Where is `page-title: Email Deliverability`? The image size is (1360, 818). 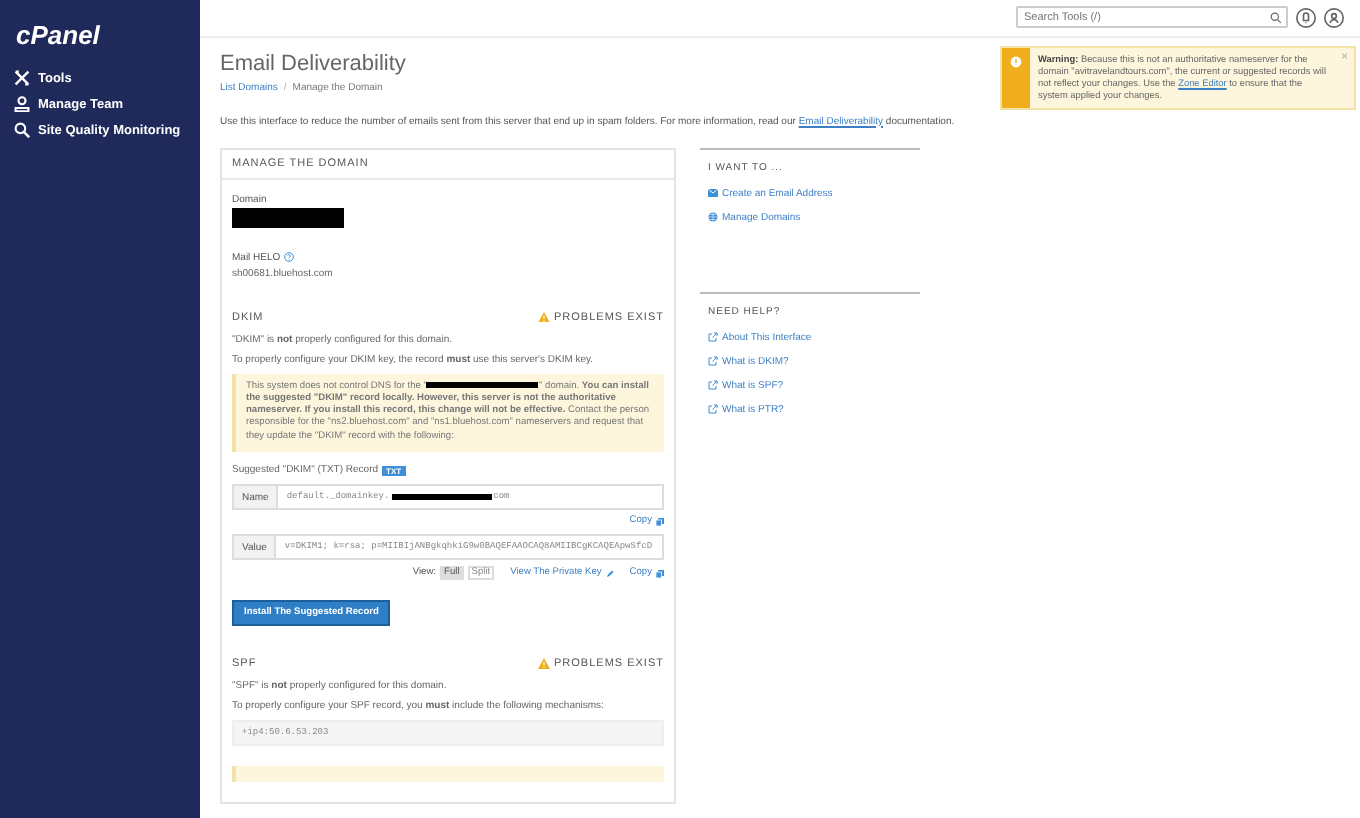
page-title: Email Deliverability is located at coordinates (313, 63).